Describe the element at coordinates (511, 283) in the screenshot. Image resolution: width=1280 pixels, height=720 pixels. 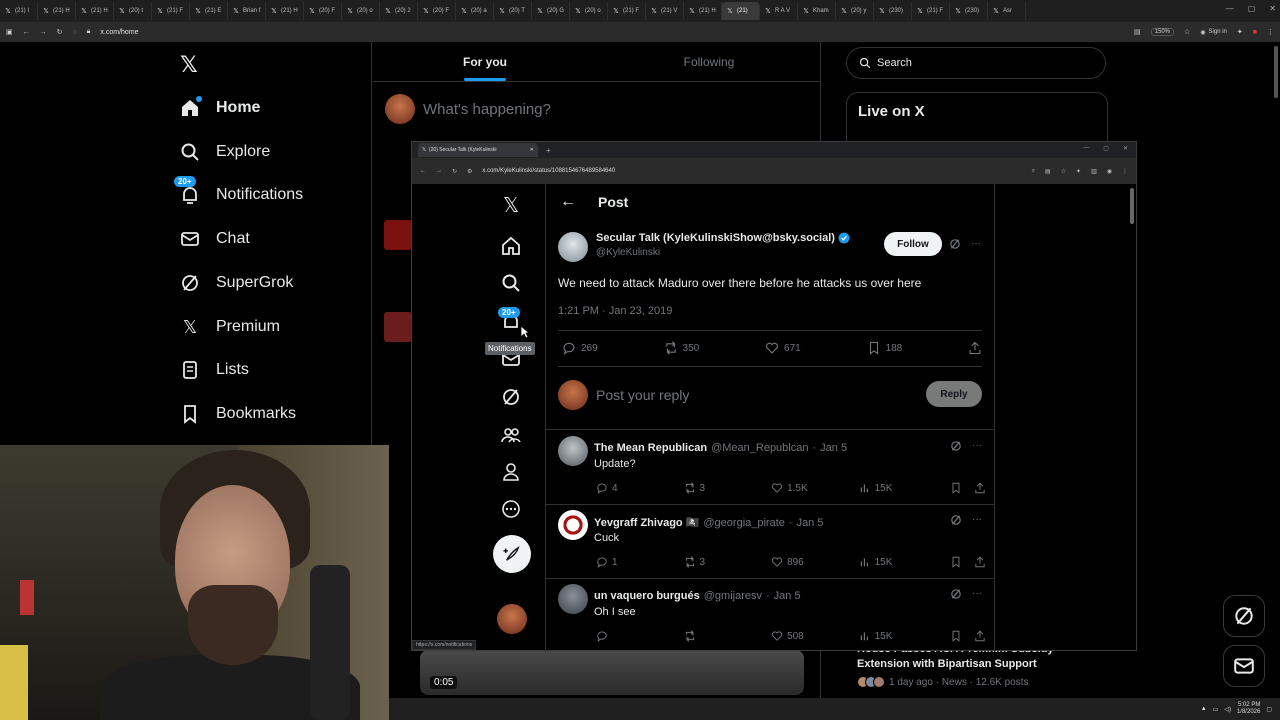
I see `search-icon` at that location.